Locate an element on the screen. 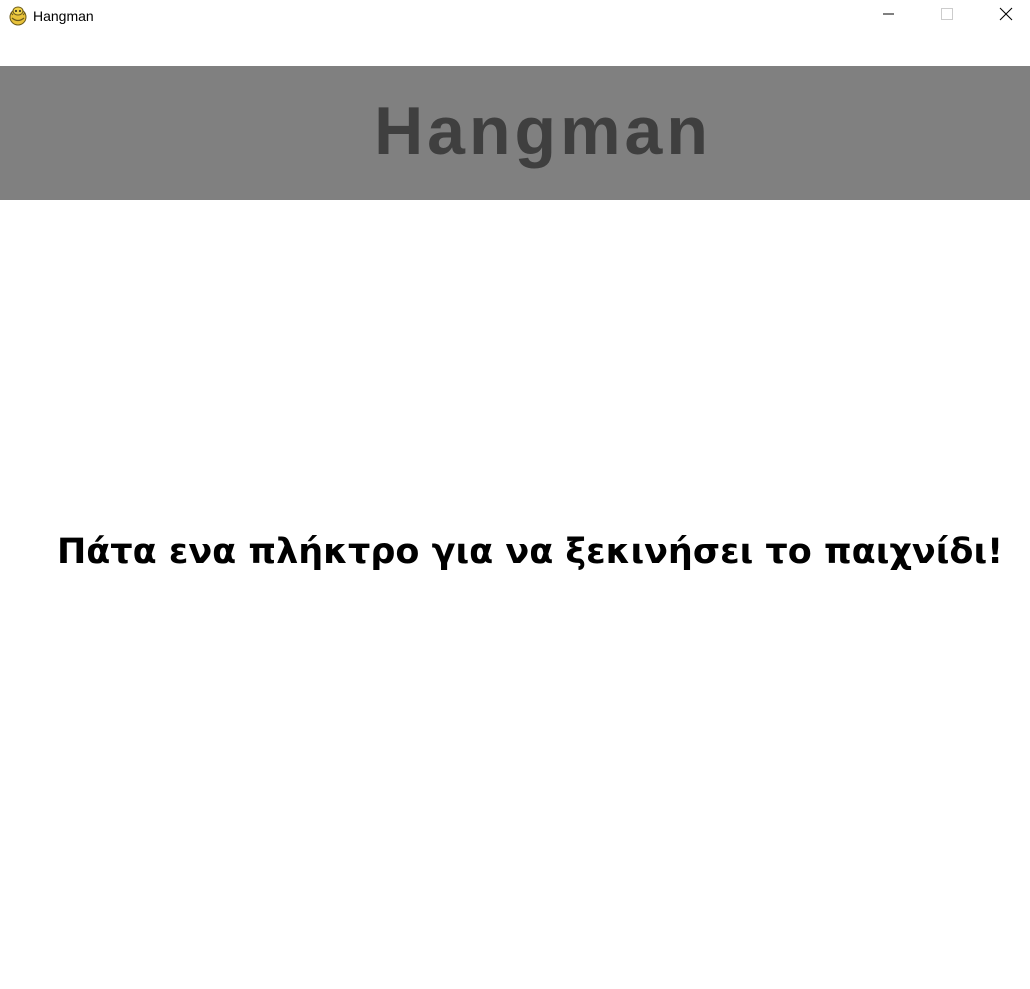 The image size is (1030, 989). close-button is located at coordinates (1006, 16).